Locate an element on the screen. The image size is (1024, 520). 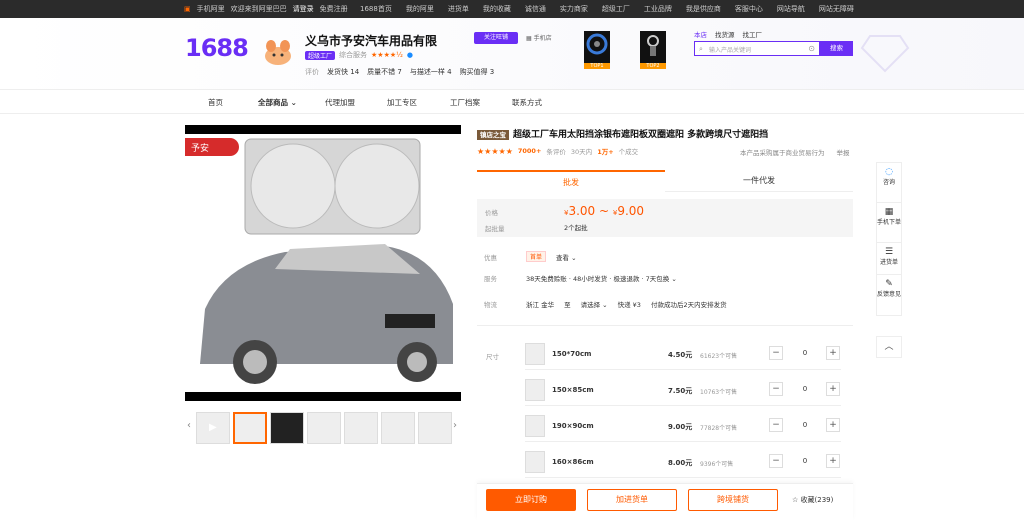
price-label: 价格 is located at coordinates (491, 213).